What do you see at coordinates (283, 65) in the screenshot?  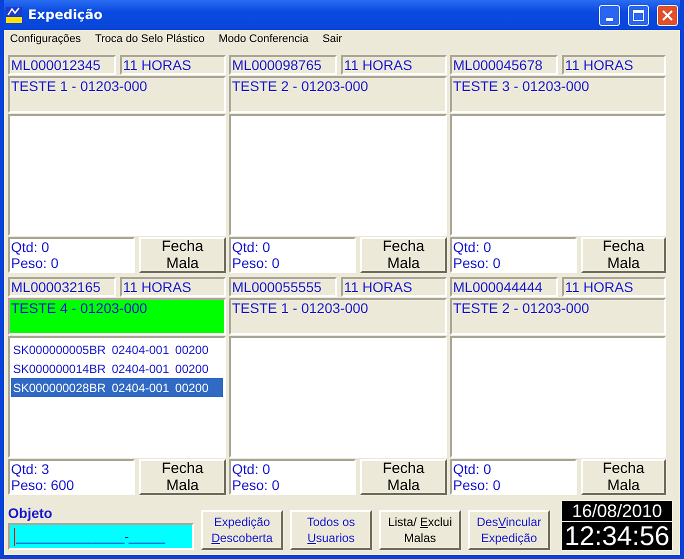 I see `bag-code-field: ML000098765` at bounding box center [283, 65].